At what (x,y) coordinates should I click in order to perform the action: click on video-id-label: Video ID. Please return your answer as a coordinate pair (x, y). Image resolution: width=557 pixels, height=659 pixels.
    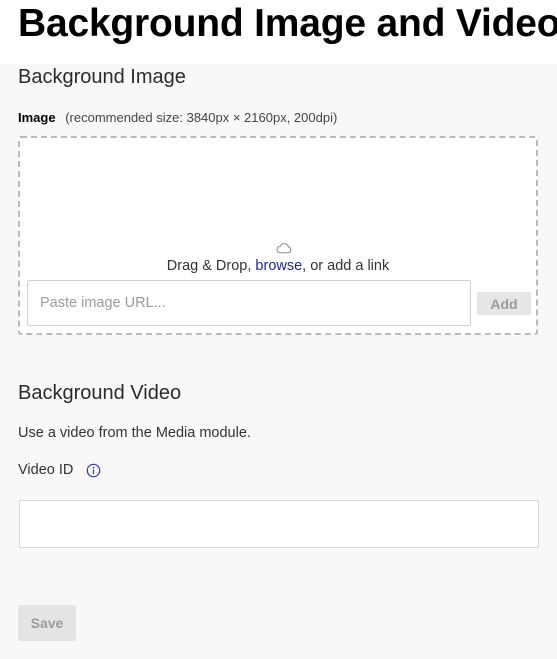
    Looking at the image, I should click on (46, 470).